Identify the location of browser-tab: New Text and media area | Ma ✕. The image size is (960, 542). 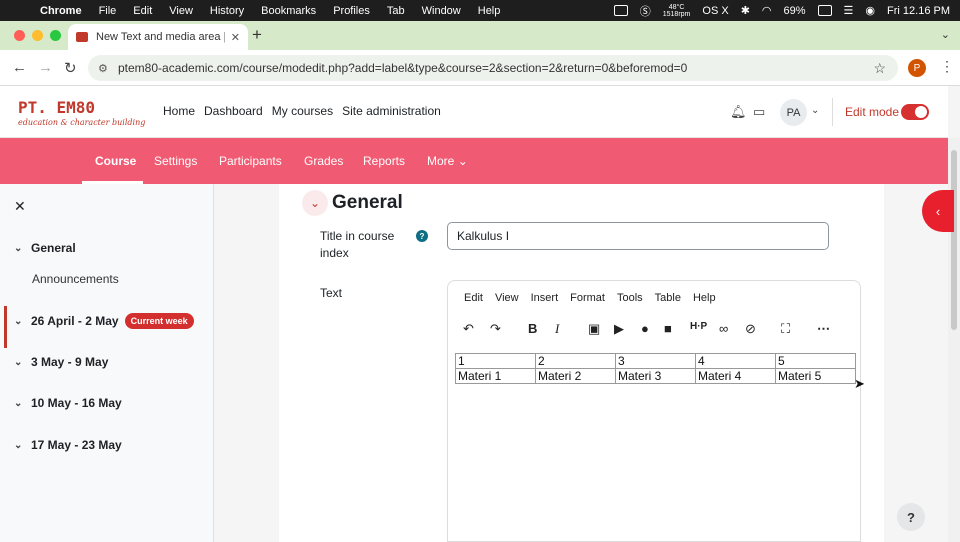
(158, 37).